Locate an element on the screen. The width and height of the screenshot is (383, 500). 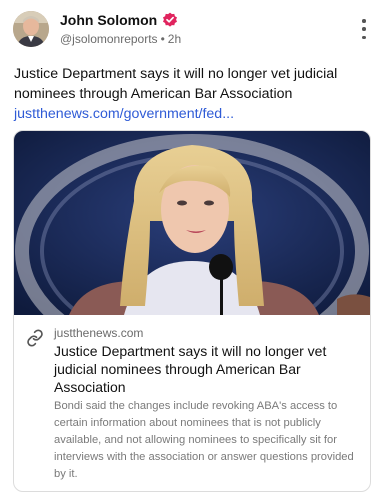
post-header: John Solomon @jsolomonreports • 2h is located at coordinates (193, 30).